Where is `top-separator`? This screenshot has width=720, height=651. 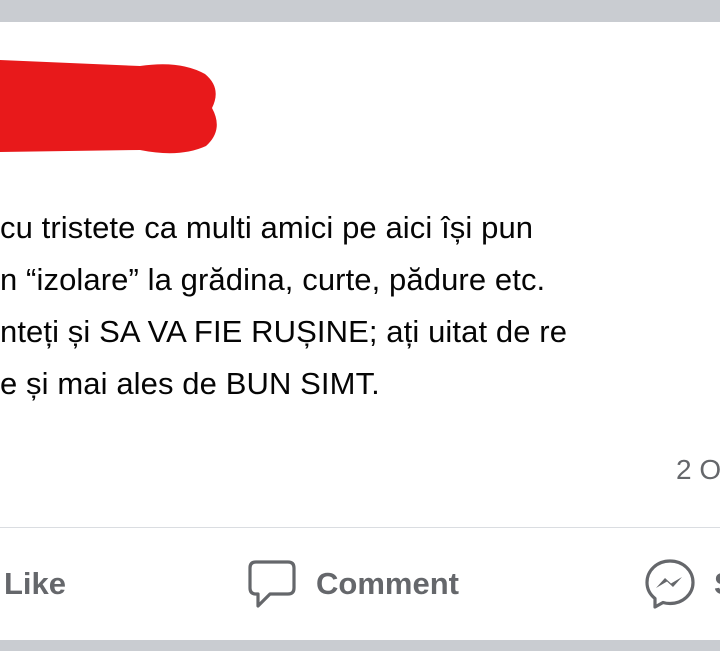
top-separator is located at coordinates (360, 11).